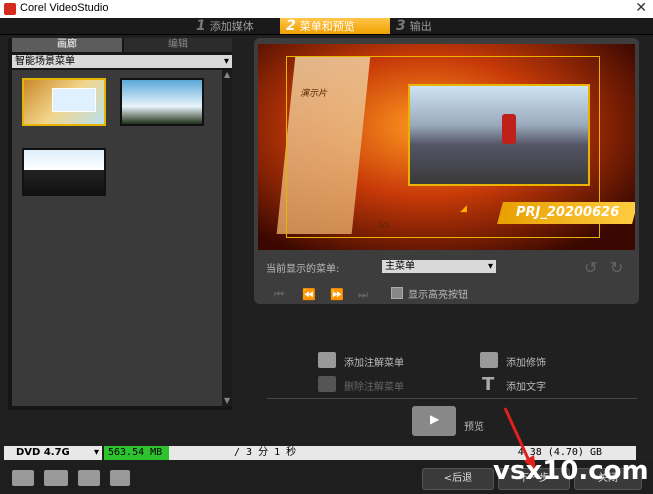  What do you see at coordinates (227, 74) in the screenshot?
I see `scroll-up-icon: ▲` at bounding box center [227, 74].